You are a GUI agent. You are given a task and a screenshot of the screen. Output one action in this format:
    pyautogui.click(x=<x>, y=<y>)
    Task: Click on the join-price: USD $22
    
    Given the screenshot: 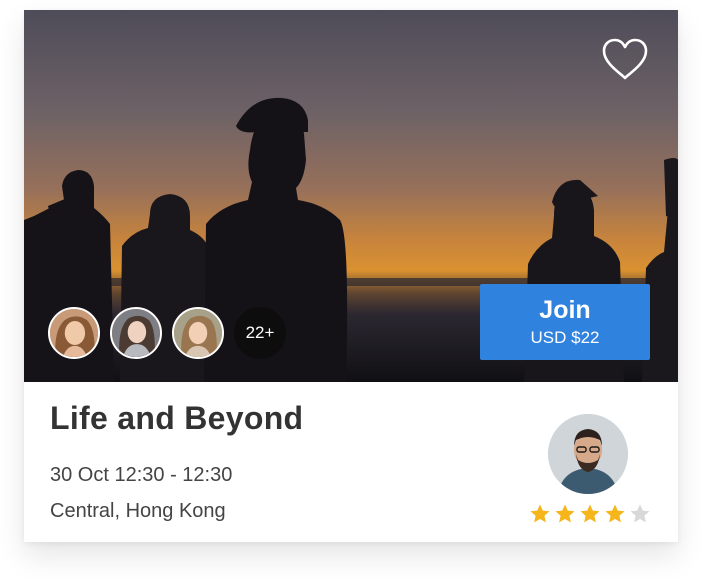 What is the action you would take?
    pyautogui.click(x=565, y=337)
    